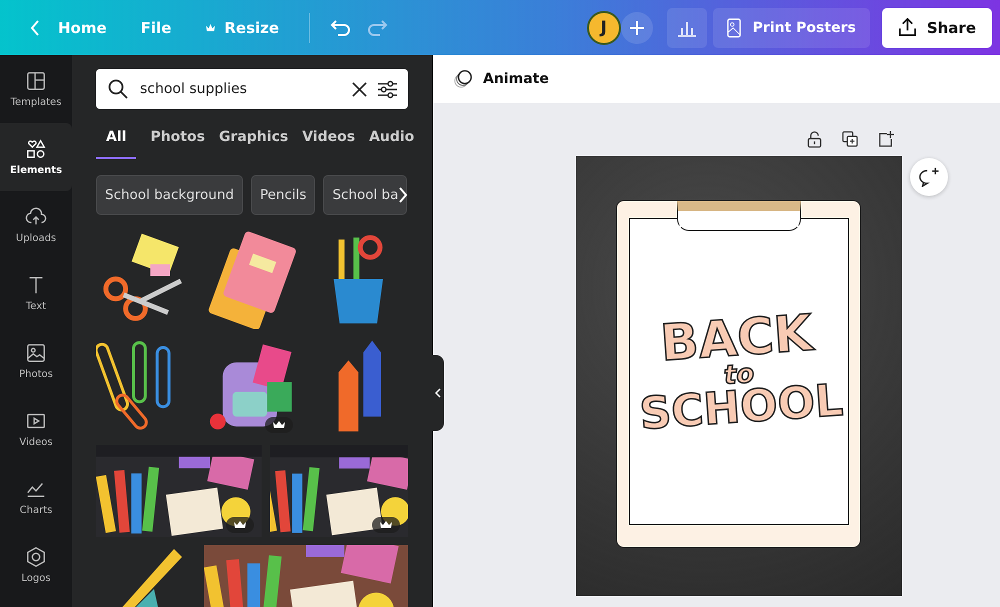  What do you see at coordinates (36, 293) in the screenshot?
I see `sidebar-item: Text` at bounding box center [36, 293].